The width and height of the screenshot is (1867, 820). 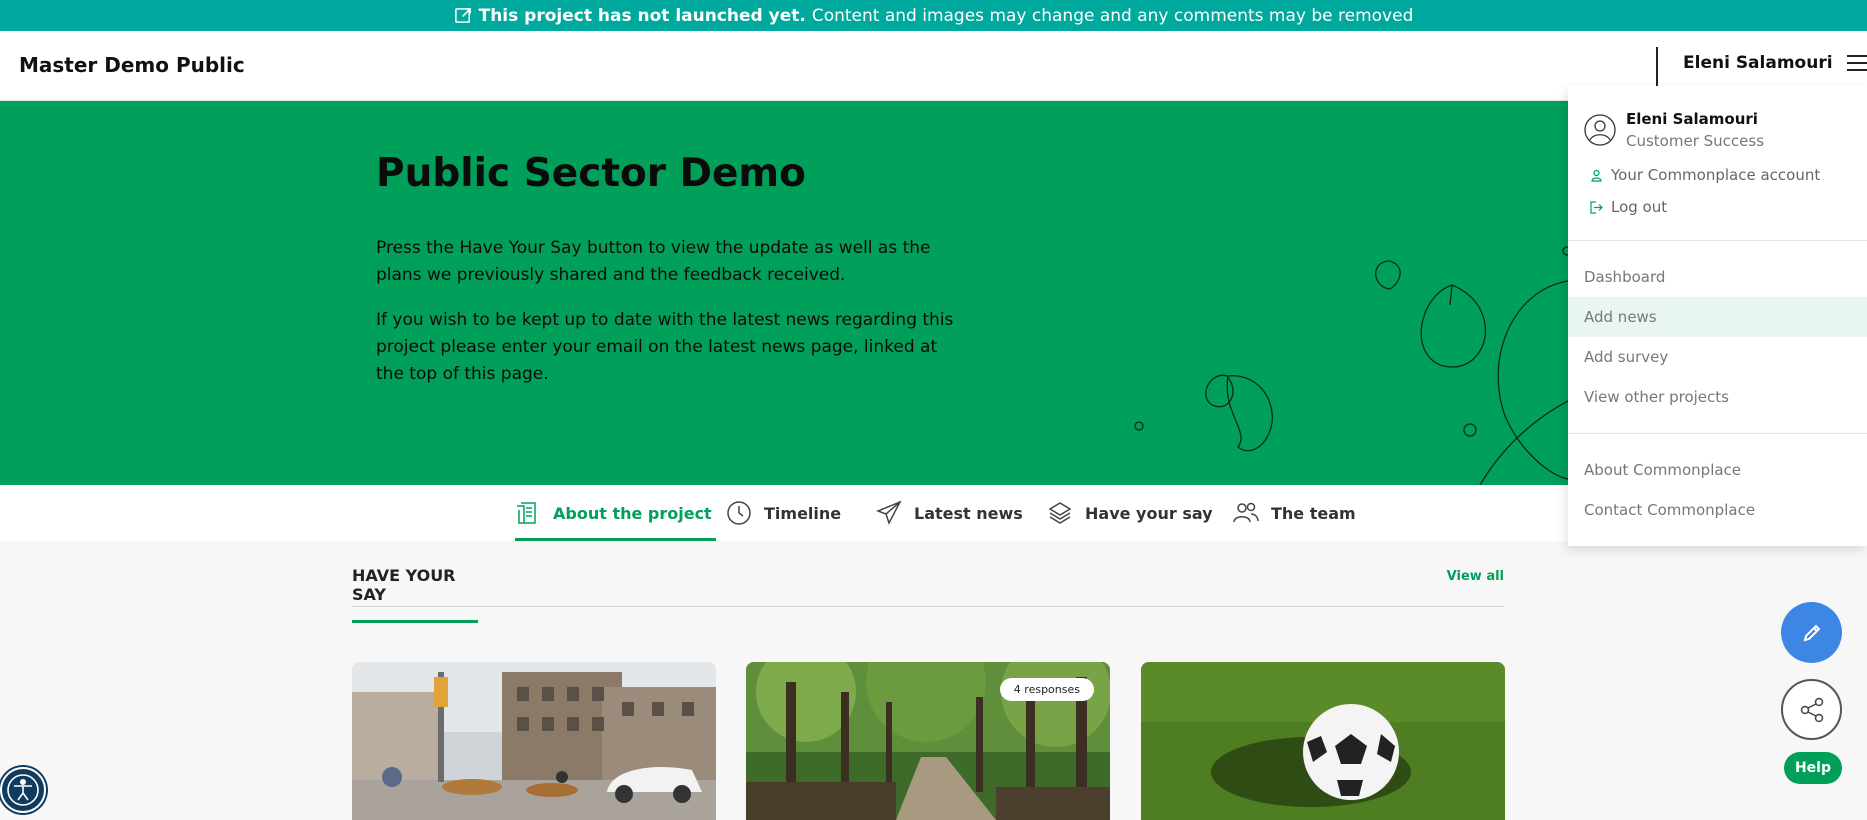 What do you see at coordinates (642, 15) in the screenshot?
I see `banner-strong-text: This project has not launched yet.` at bounding box center [642, 15].